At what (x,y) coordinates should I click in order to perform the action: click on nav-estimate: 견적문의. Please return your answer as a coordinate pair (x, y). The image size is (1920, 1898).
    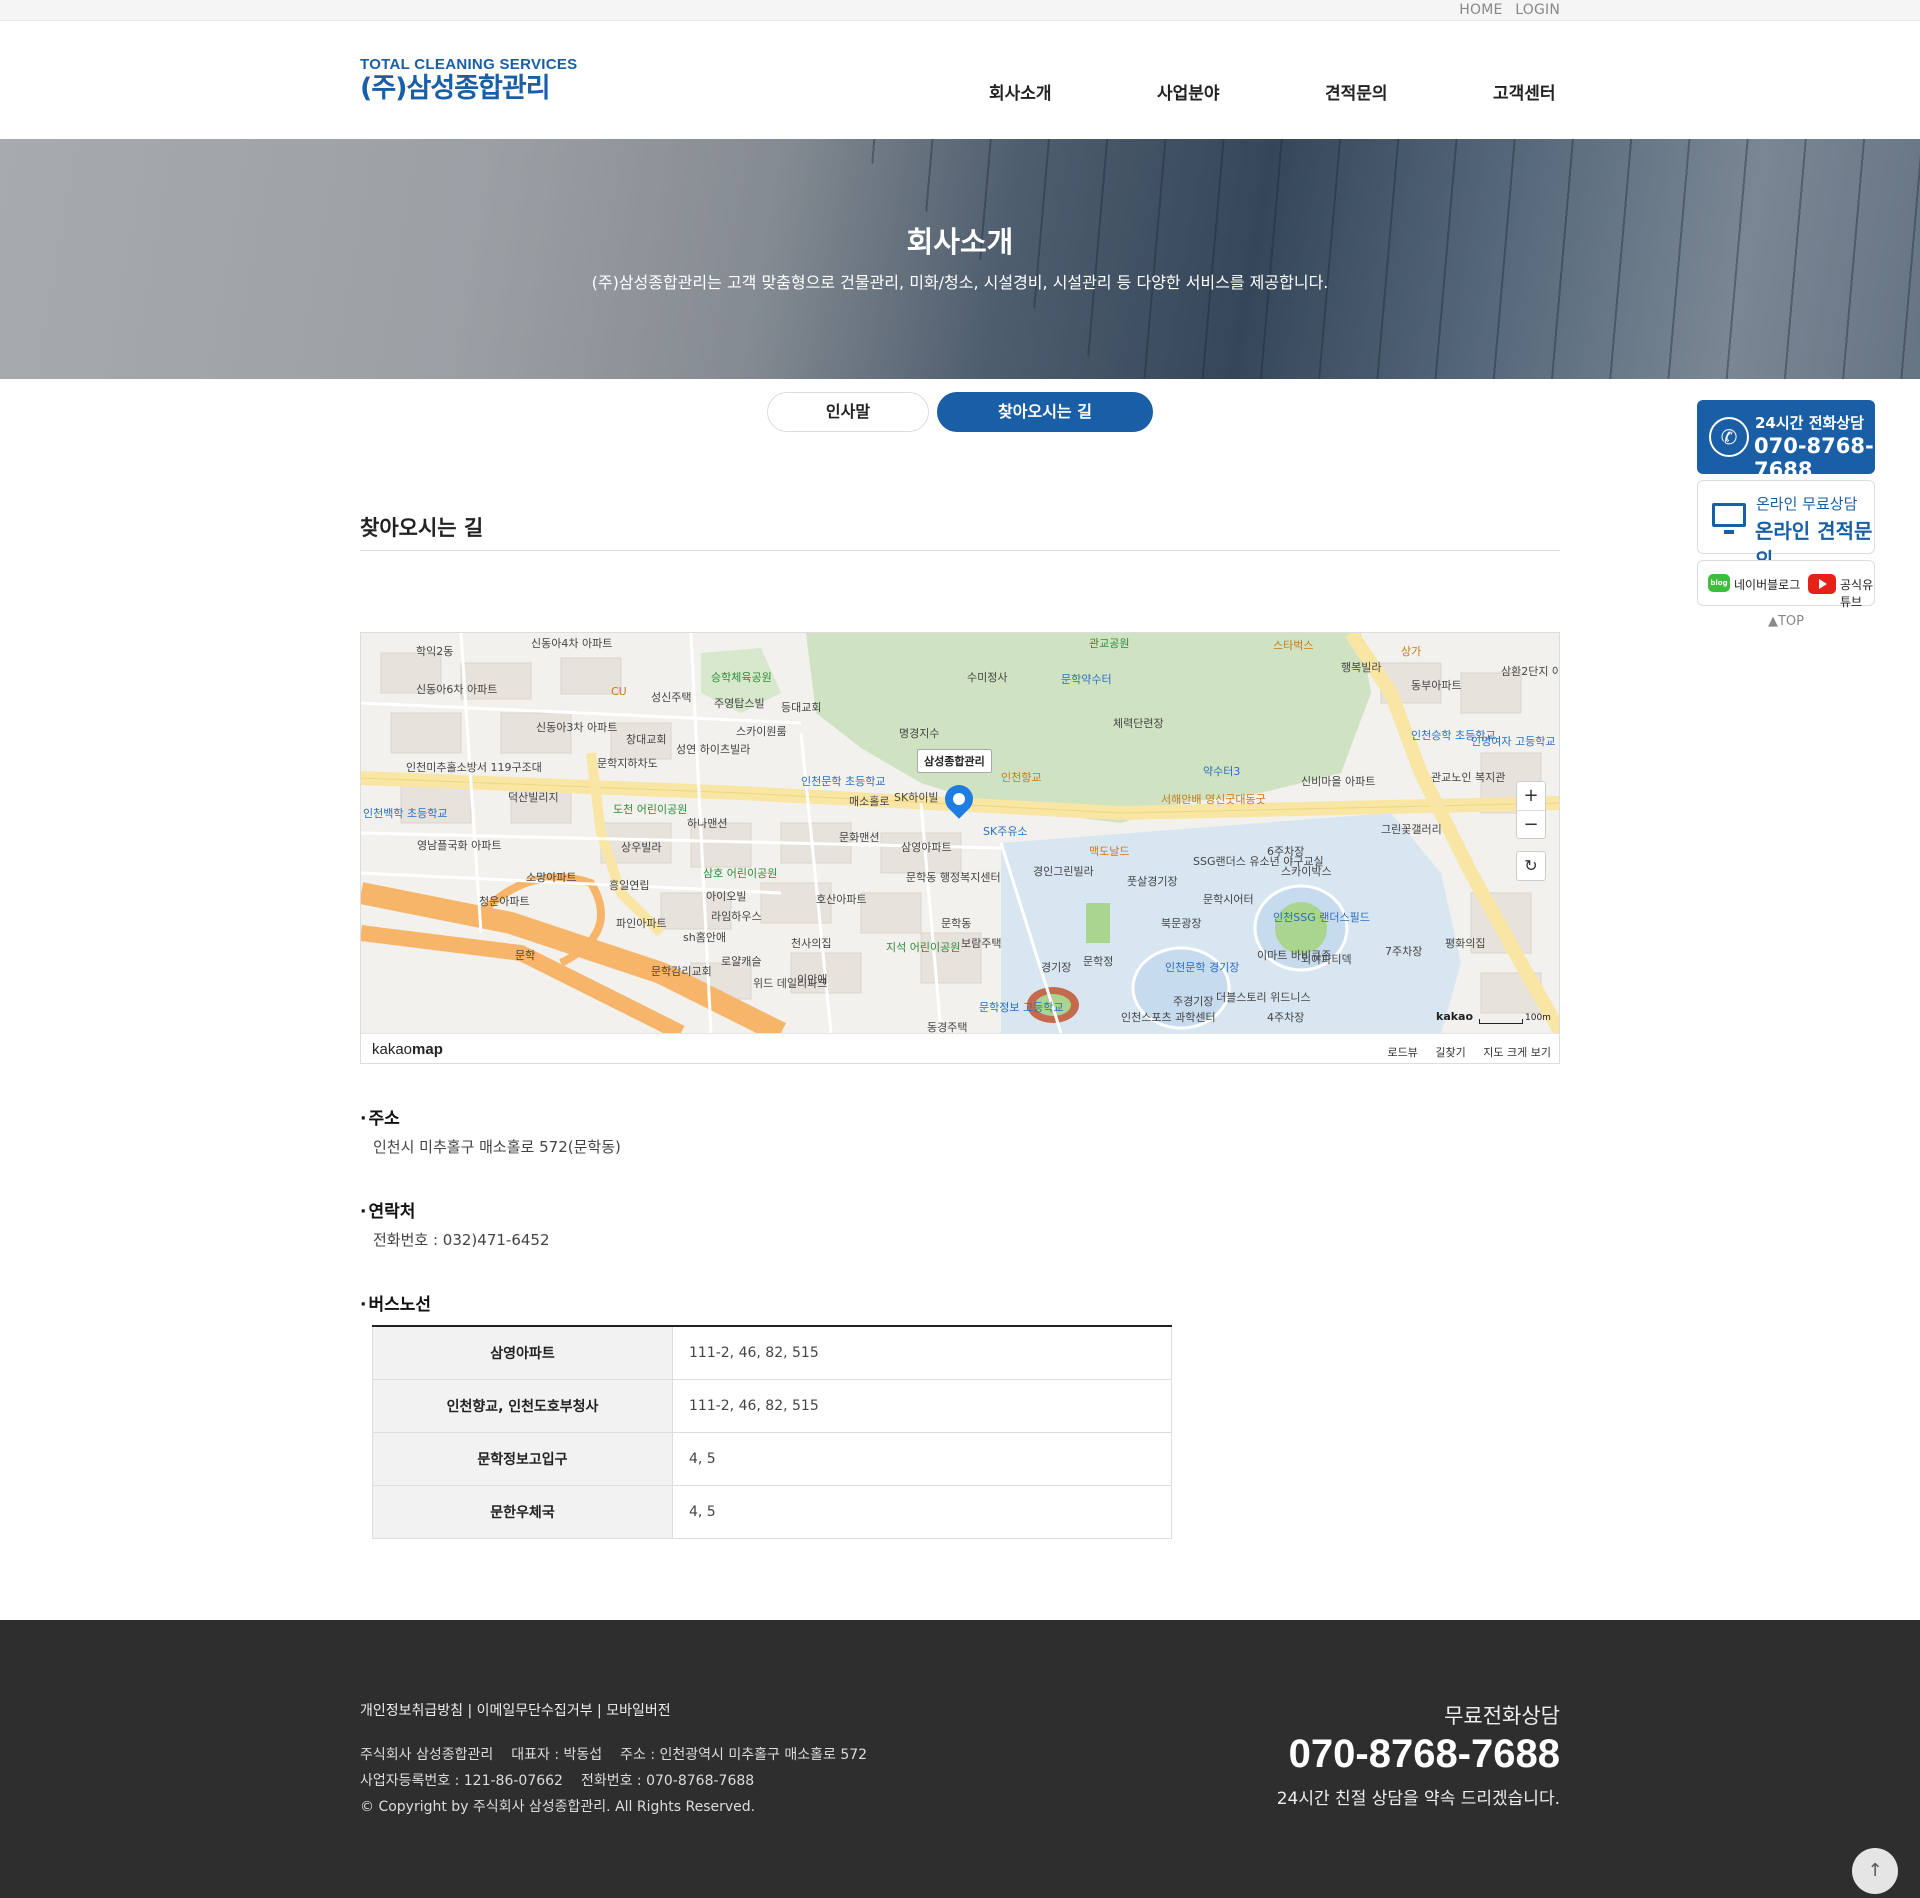
    Looking at the image, I should click on (1356, 91).